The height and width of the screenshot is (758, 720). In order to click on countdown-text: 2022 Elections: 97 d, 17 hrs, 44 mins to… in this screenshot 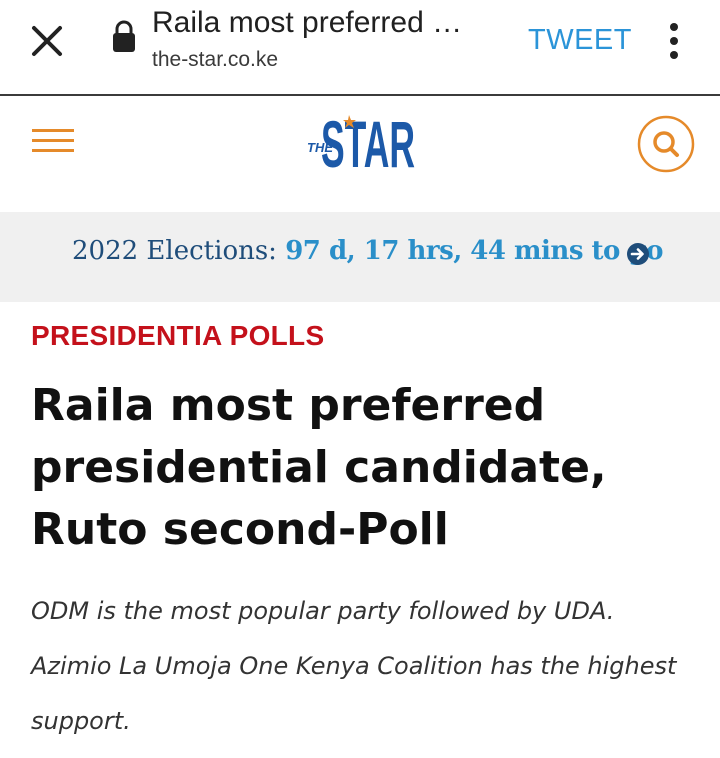, I will do `click(367, 251)`.